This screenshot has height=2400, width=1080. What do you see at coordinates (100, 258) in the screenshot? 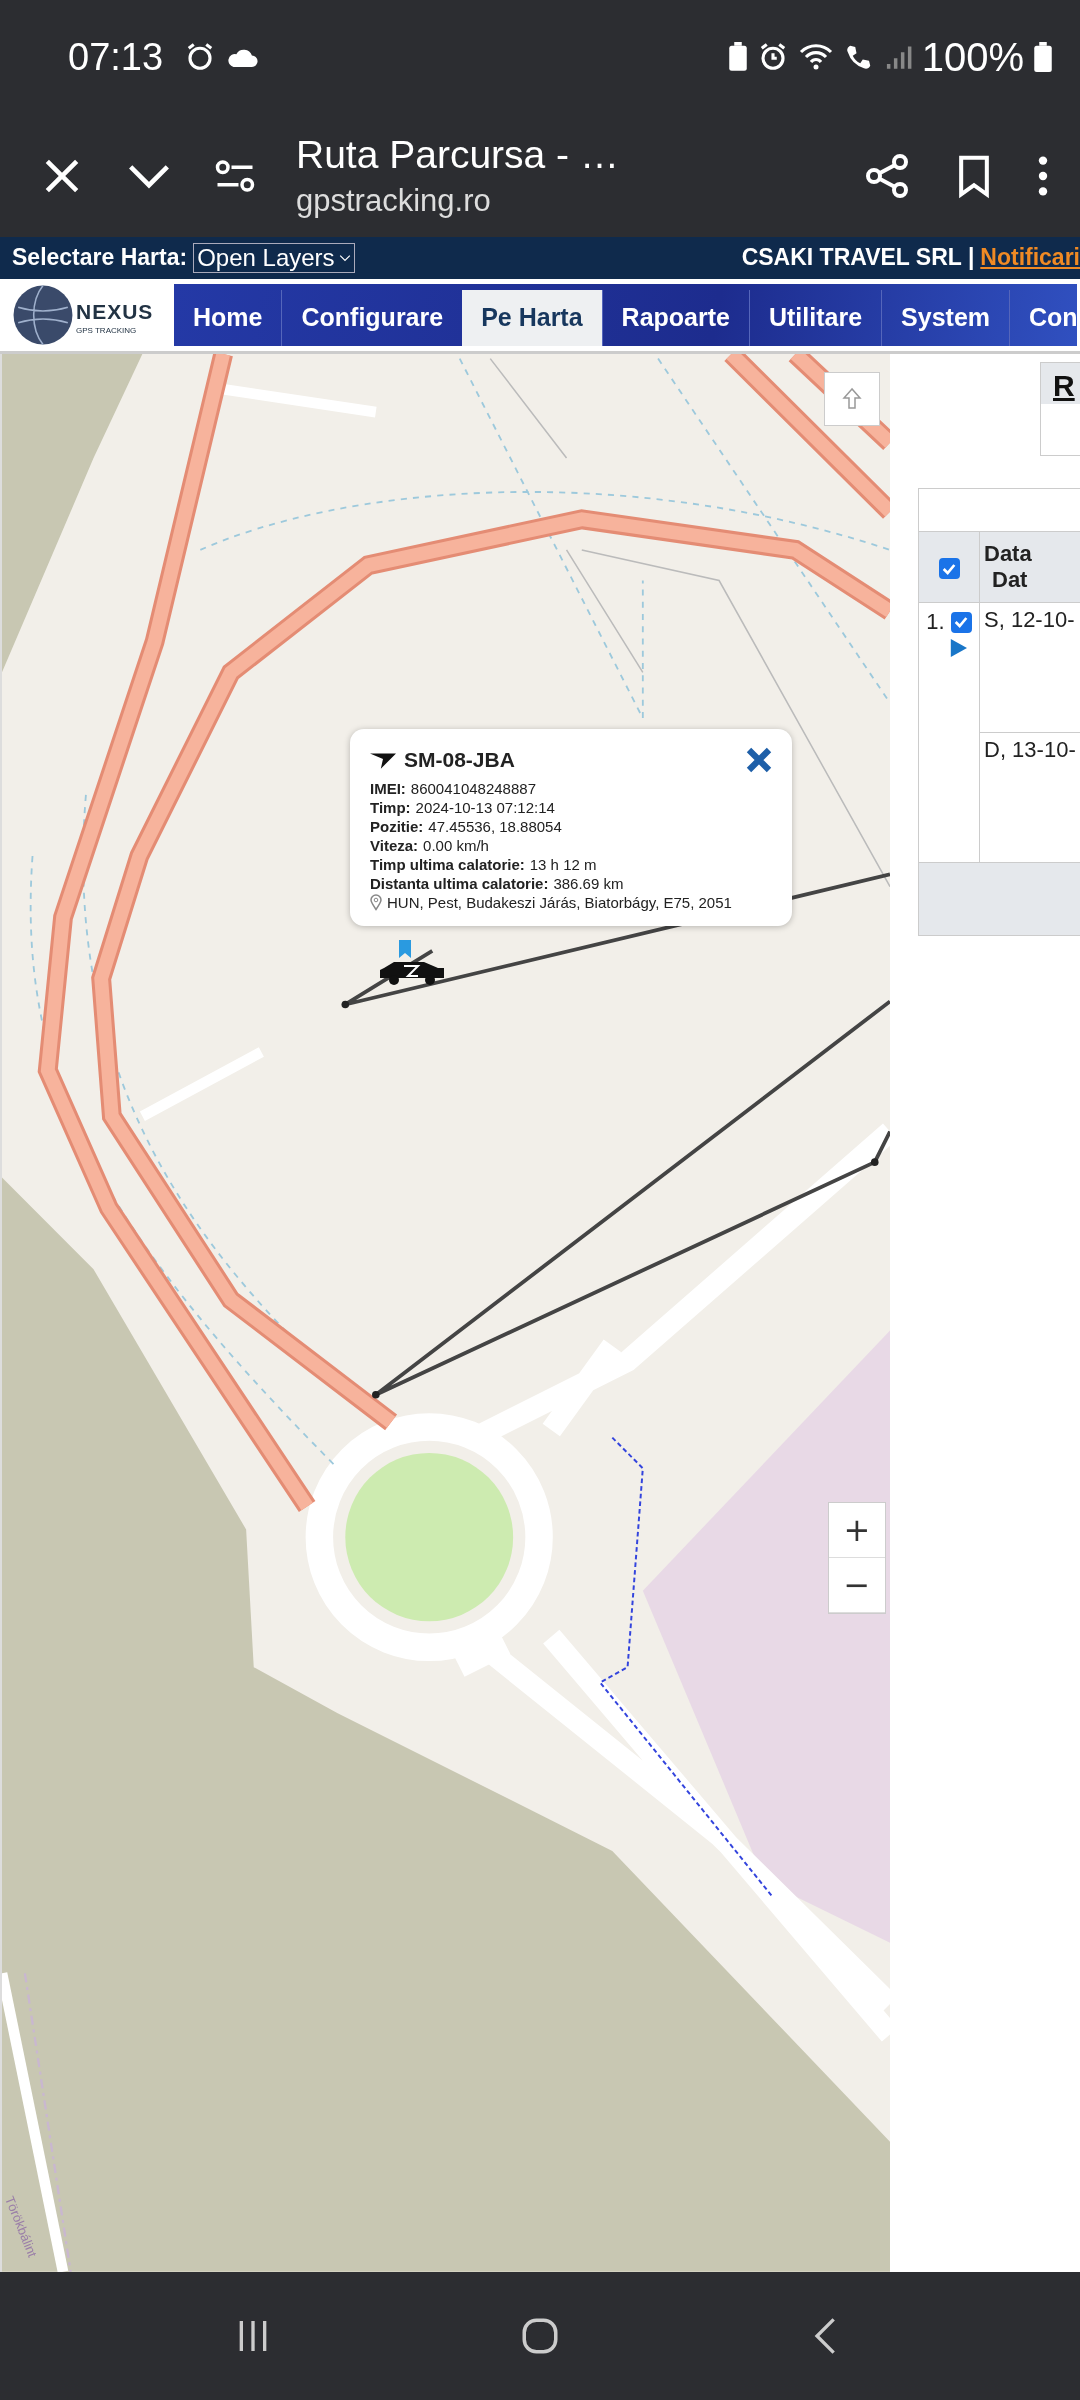
I see `map-select-label: Selectare Harta:` at bounding box center [100, 258].